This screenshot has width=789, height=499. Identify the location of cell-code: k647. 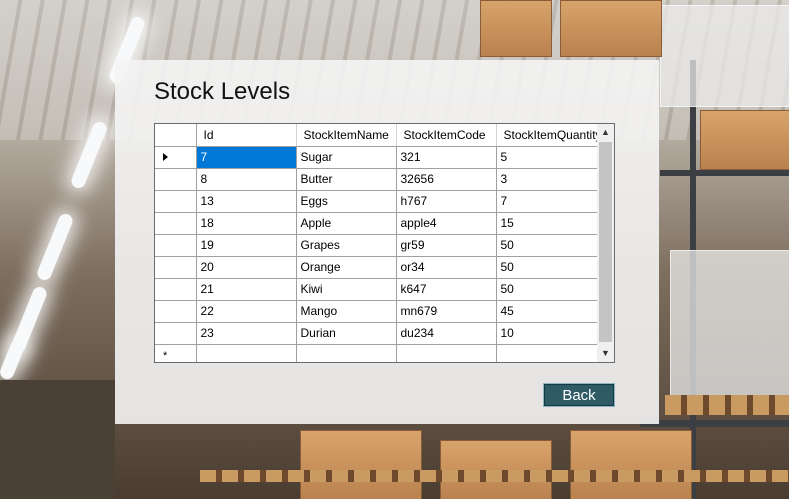
(446, 289).